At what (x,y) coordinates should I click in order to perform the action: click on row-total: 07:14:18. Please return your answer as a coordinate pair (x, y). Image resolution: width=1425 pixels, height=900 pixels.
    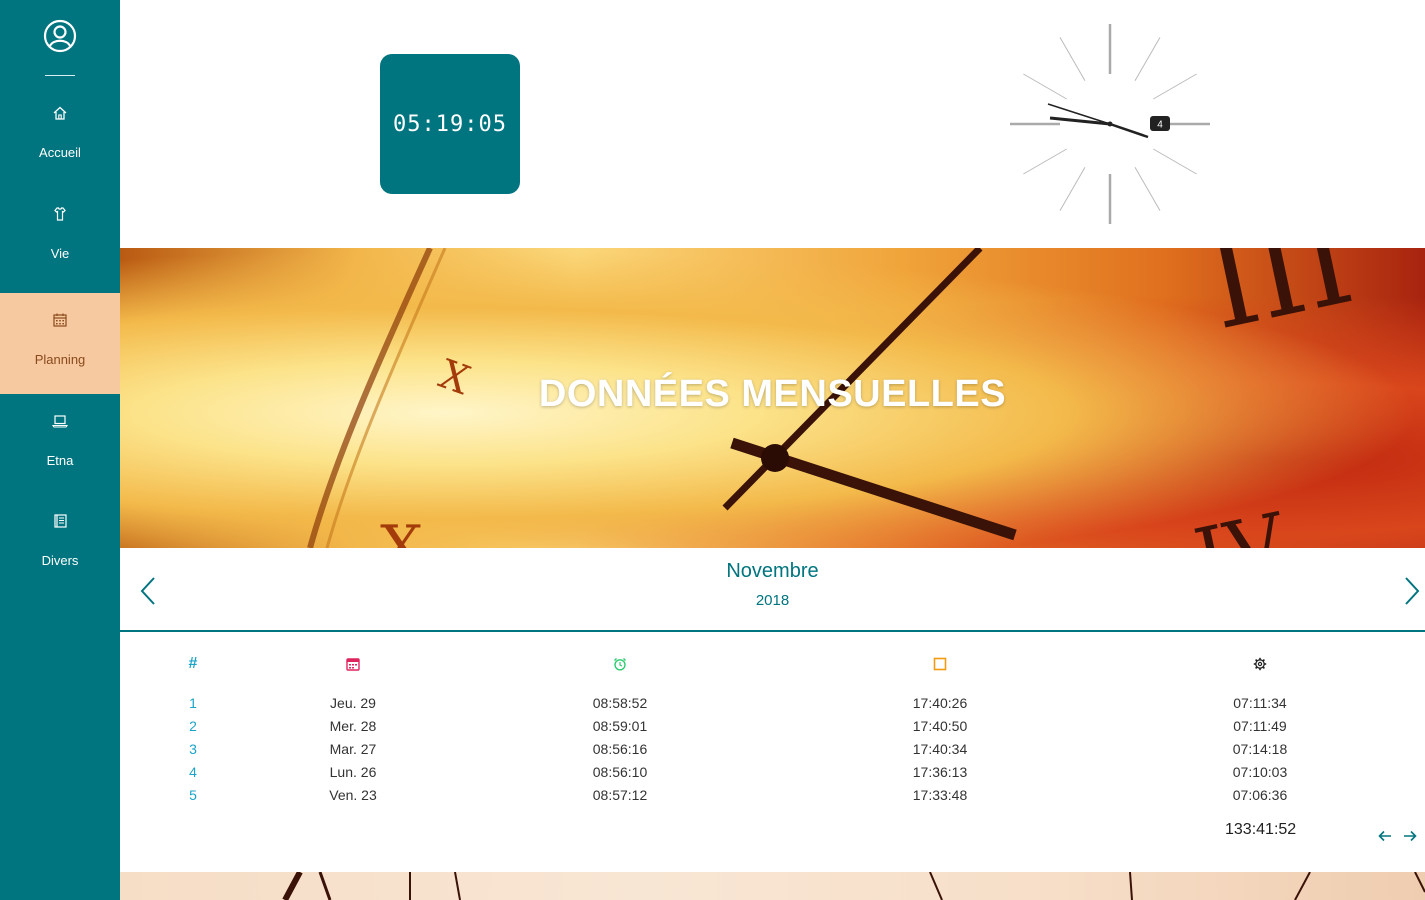
    Looking at the image, I should click on (1260, 749).